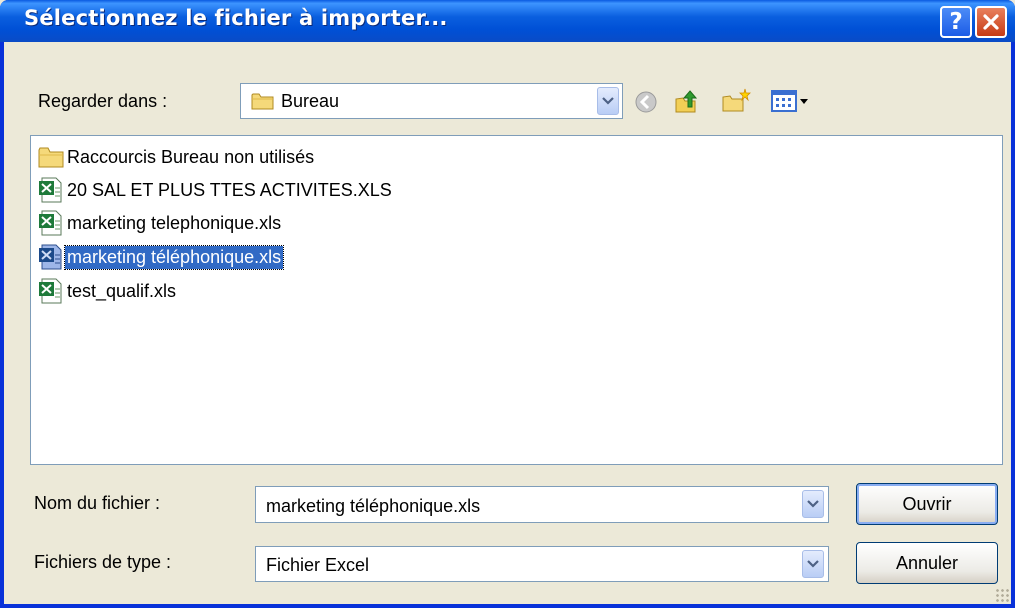 This screenshot has height=608, width=1015. What do you see at coordinates (215, 190) in the screenshot?
I see `list-item: 20 SAL ET PLUS TTES ACTIVITES.XLS` at bounding box center [215, 190].